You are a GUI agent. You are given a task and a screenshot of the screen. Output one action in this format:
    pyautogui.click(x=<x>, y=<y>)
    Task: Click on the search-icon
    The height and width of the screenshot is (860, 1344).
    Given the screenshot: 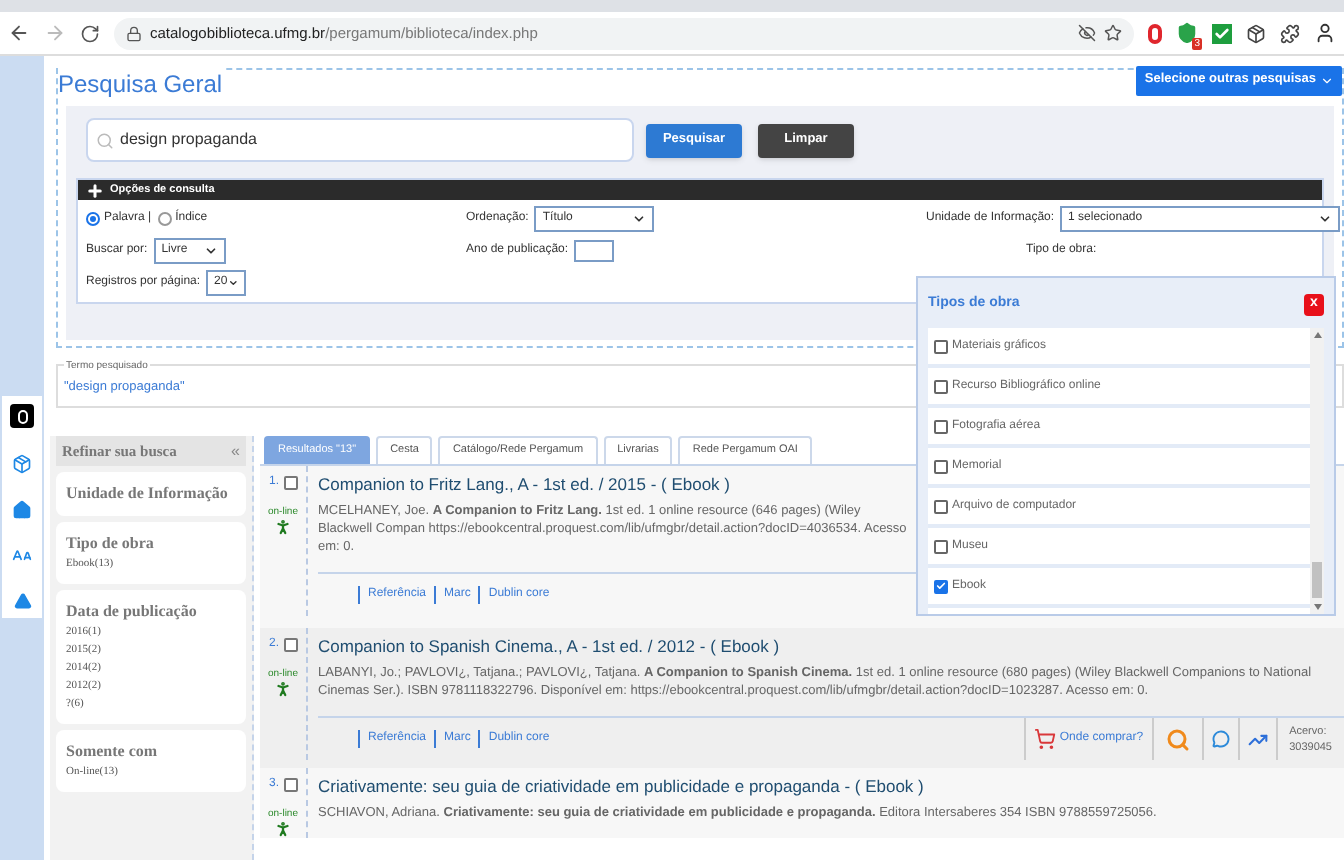 What is the action you would take?
    pyautogui.click(x=105, y=140)
    